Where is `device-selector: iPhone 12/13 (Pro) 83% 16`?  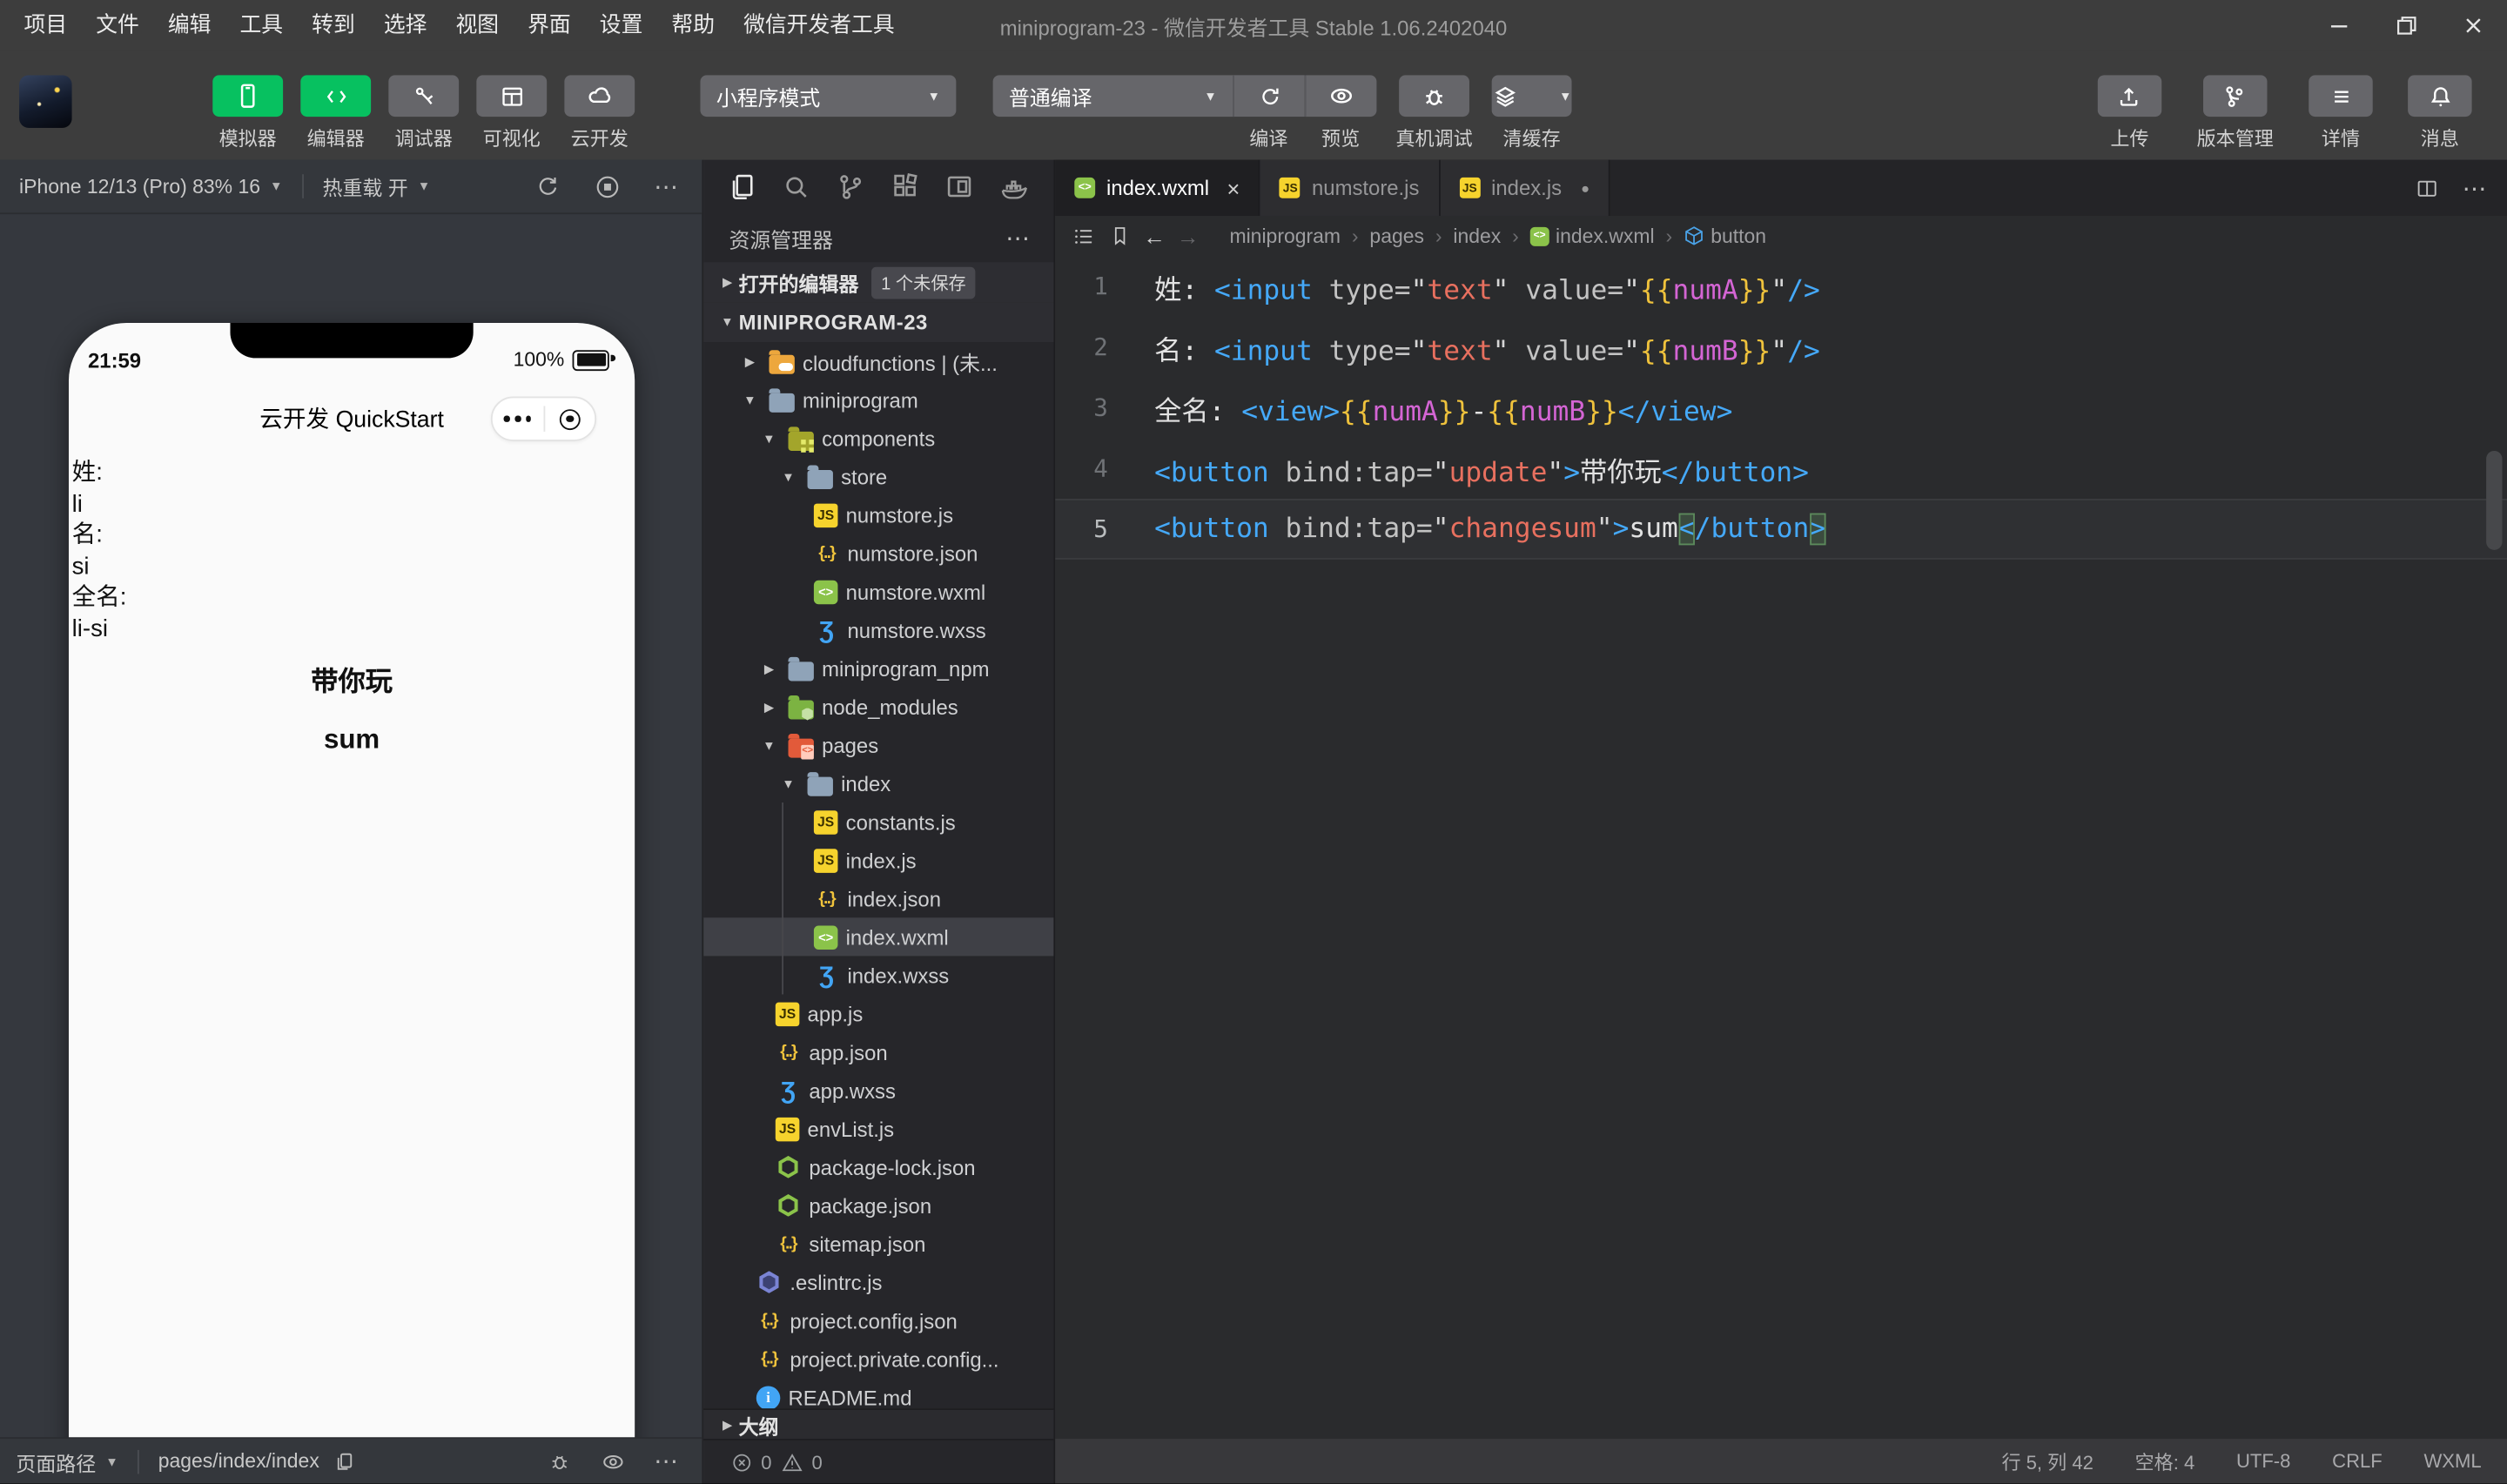 device-selector: iPhone 12/13 (Pro) 83% 16 is located at coordinates (139, 186).